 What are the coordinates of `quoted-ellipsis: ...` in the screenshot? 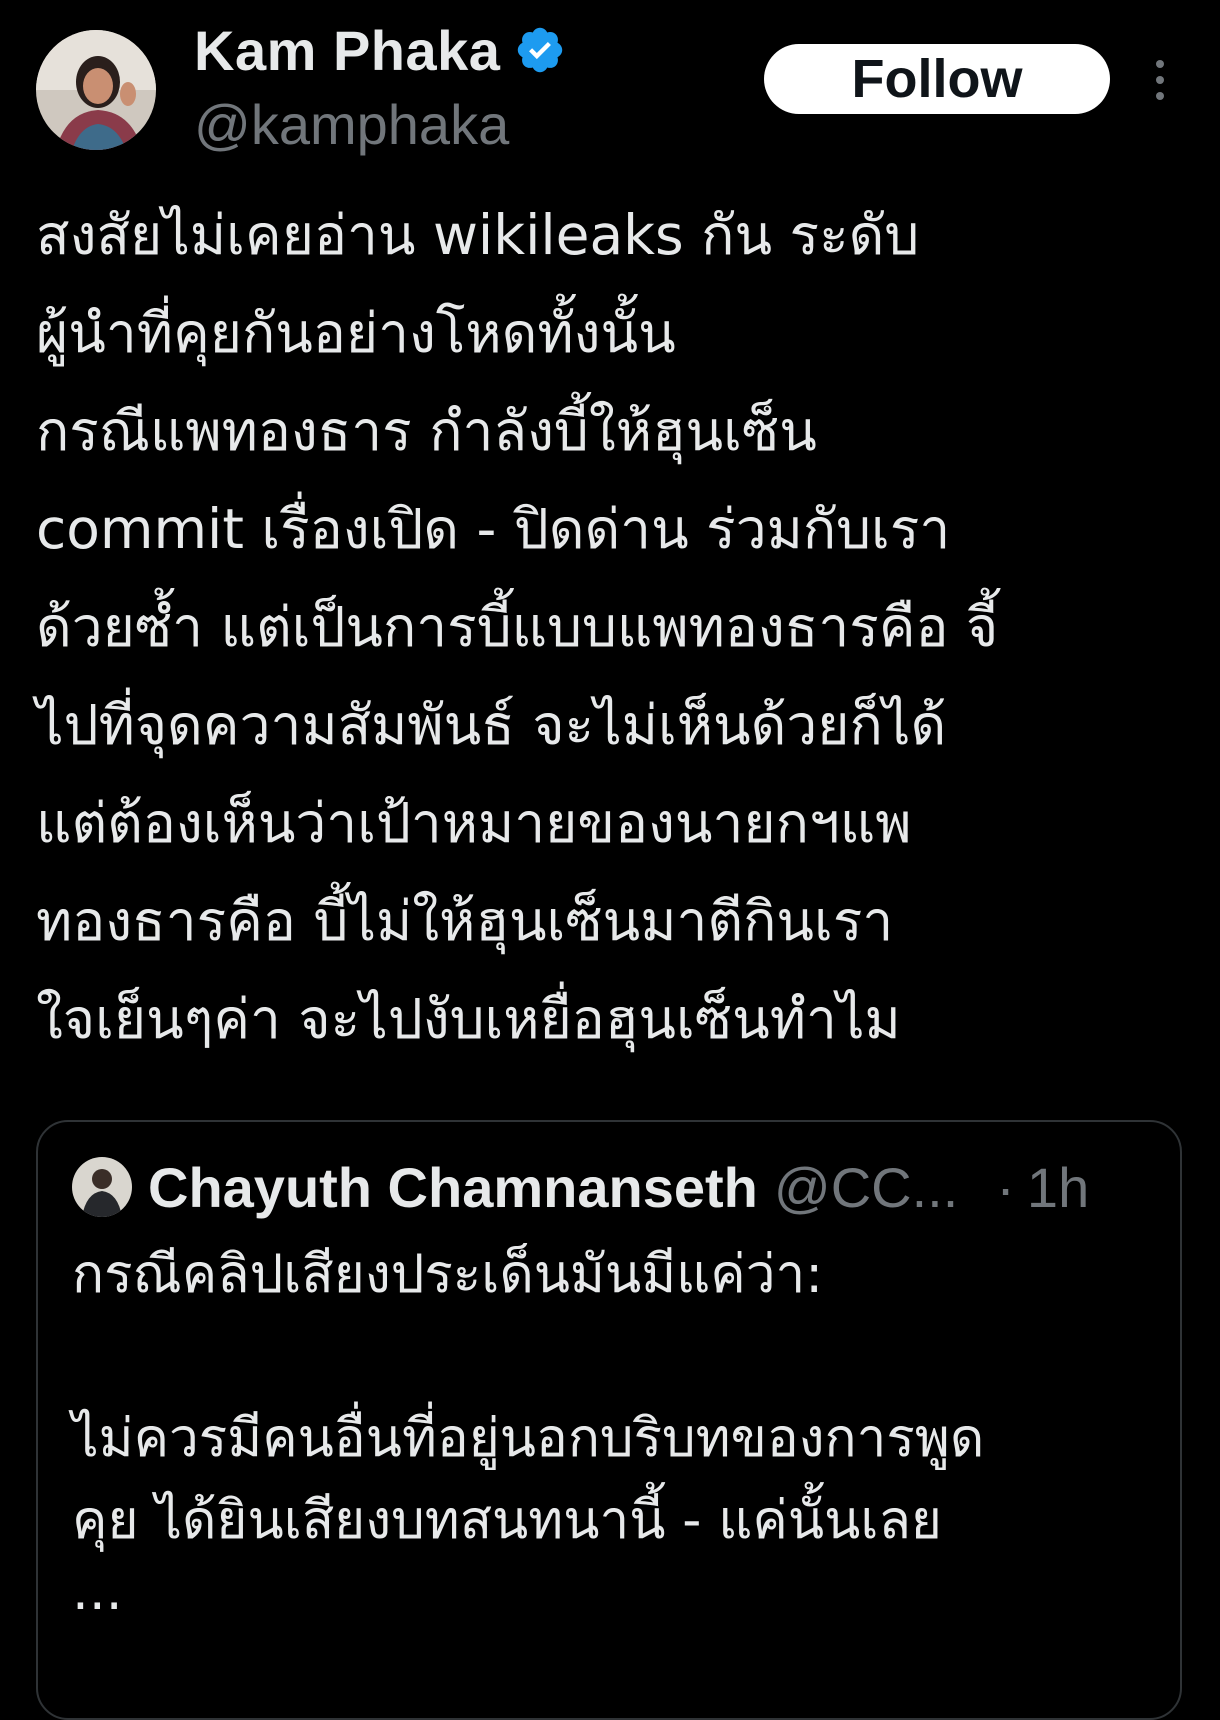 It's located at (97, 1591).